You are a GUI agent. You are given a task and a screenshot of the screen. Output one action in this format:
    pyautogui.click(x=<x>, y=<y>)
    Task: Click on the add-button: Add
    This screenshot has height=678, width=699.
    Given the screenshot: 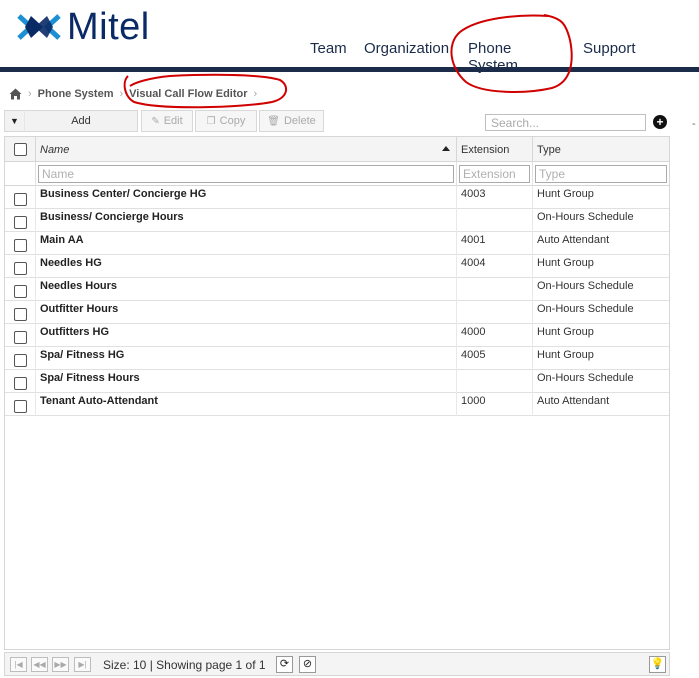 What is the action you would take?
    pyautogui.click(x=81, y=121)
    